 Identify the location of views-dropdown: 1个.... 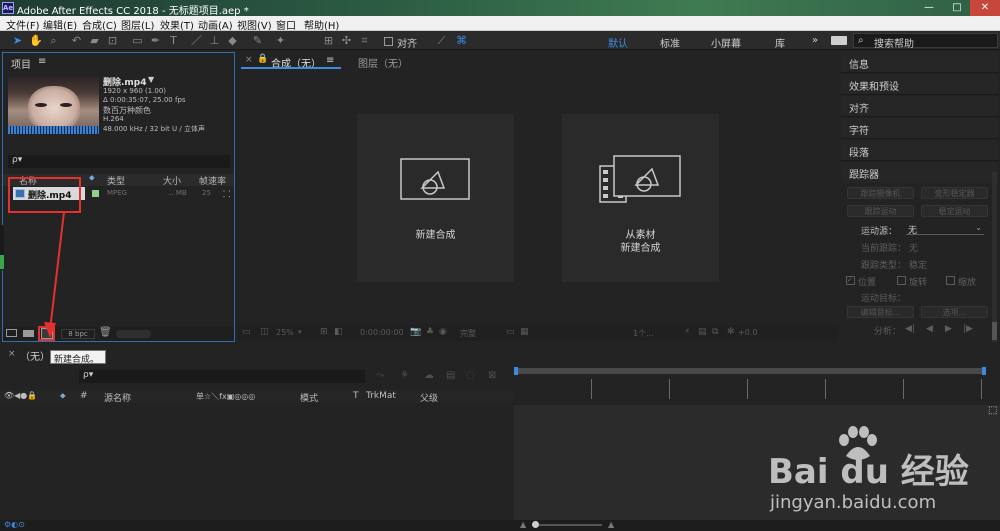
(643, 333).